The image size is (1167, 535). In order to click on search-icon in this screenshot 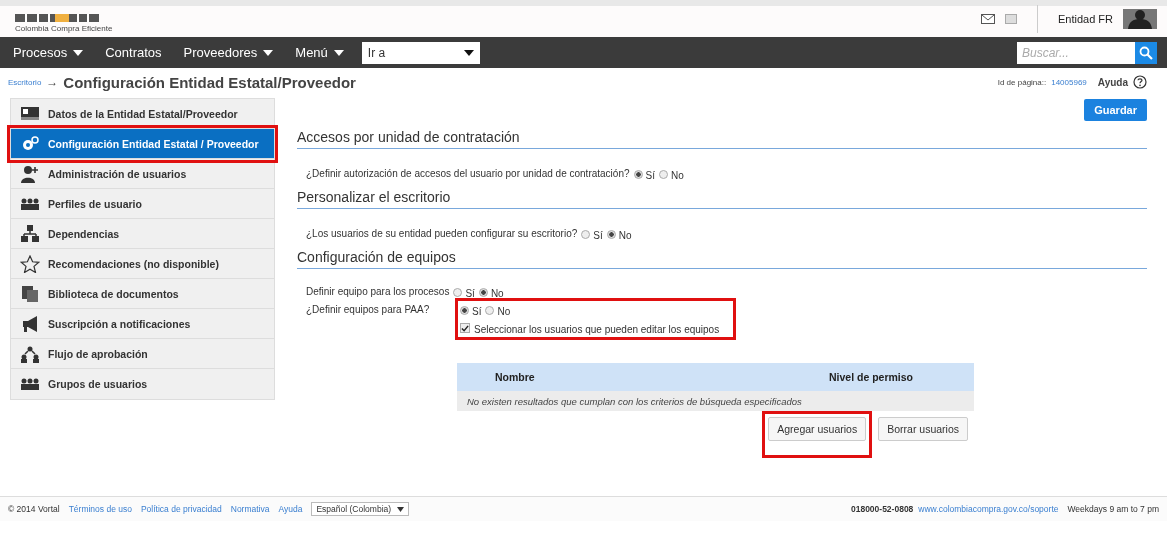, I will do `click(1146, 52)`.